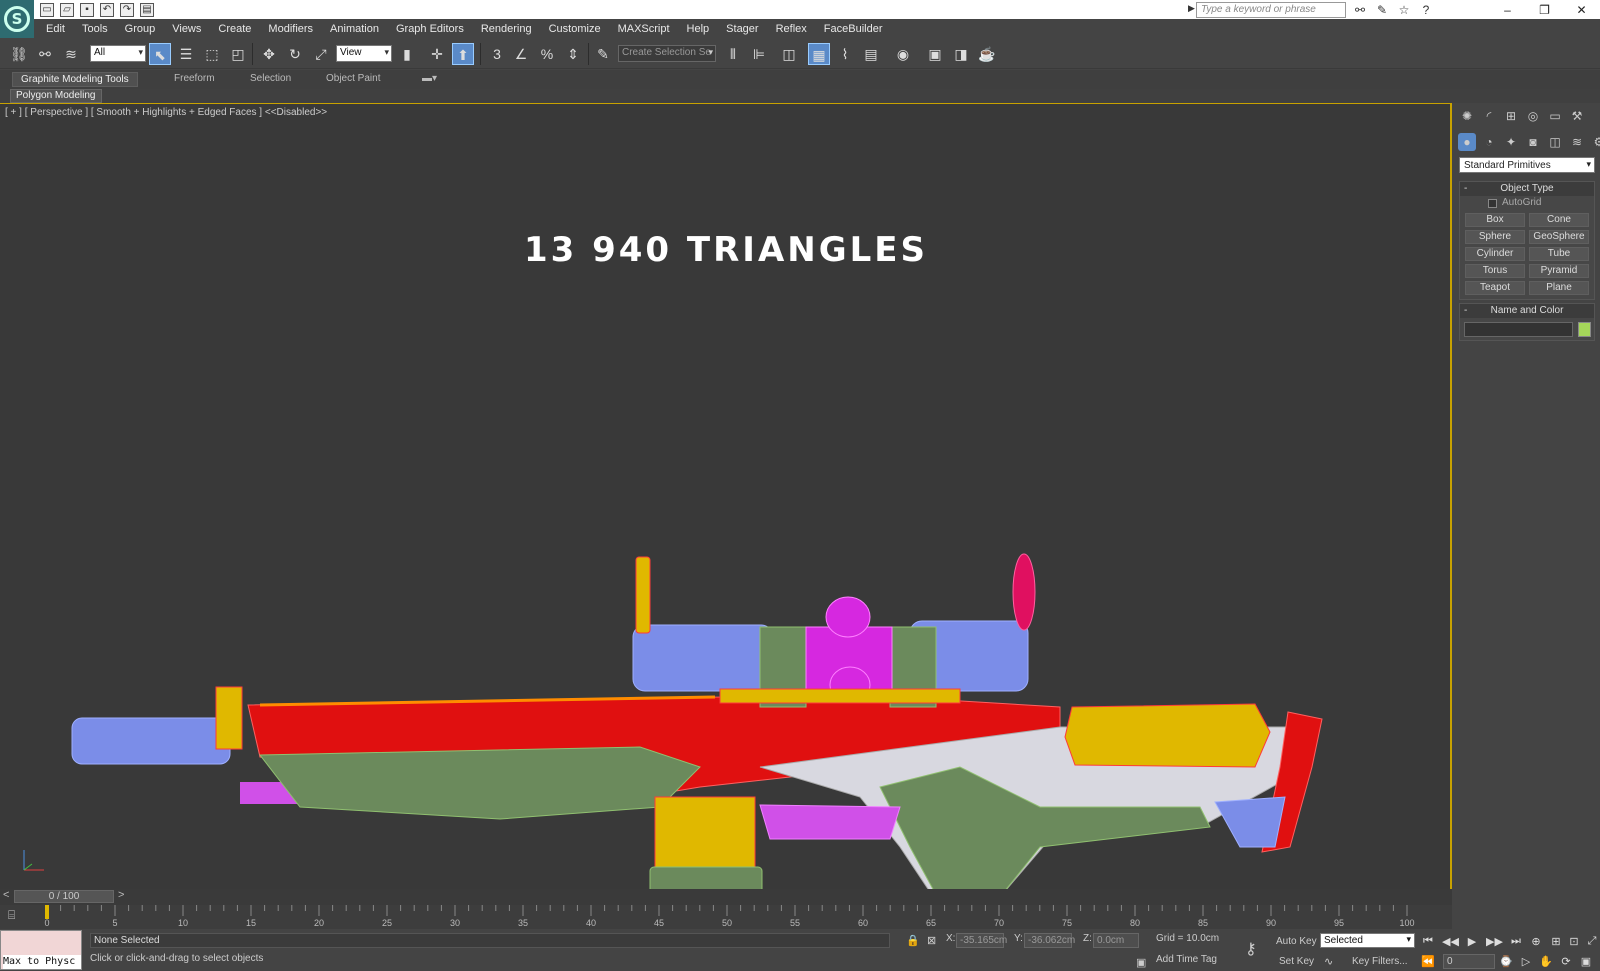 The height and width of the screenshot is (971, 1600). What do you see at coordinates (1426, 10) in the screenshot?
I see `help-icon: ?` at bounding box center [1426, 10].